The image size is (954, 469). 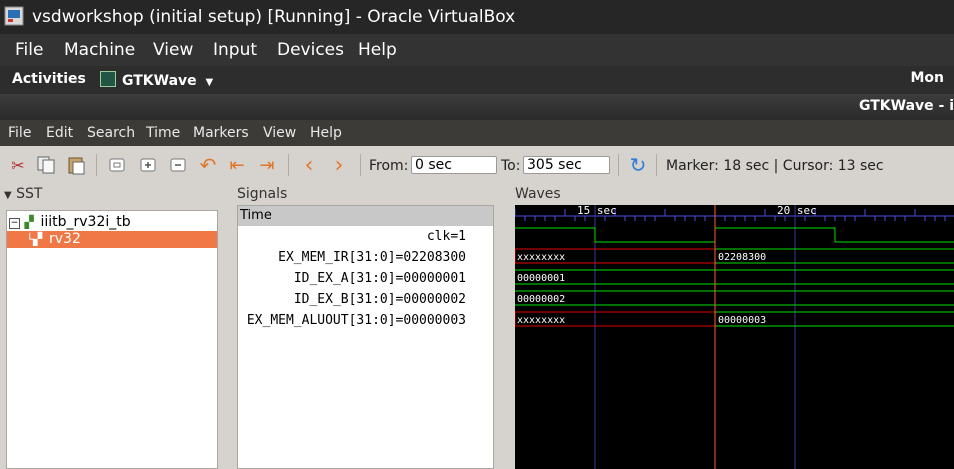 I want to click on cut-icon: ✂, so click(x=18, y=165).